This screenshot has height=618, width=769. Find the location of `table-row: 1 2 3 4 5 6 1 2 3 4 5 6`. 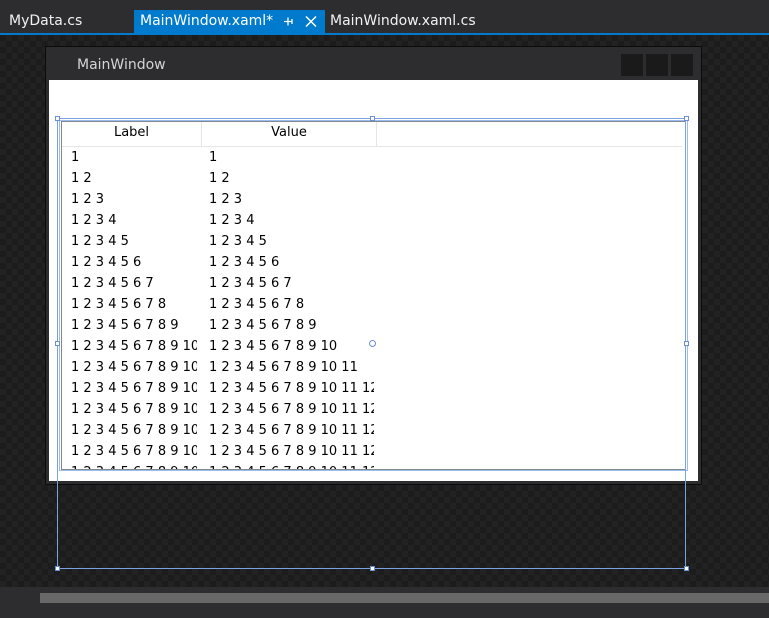

table-row: 1 2 3 4 5 6 1 2 3 4 5 6 is located at coordinates (372, 262).